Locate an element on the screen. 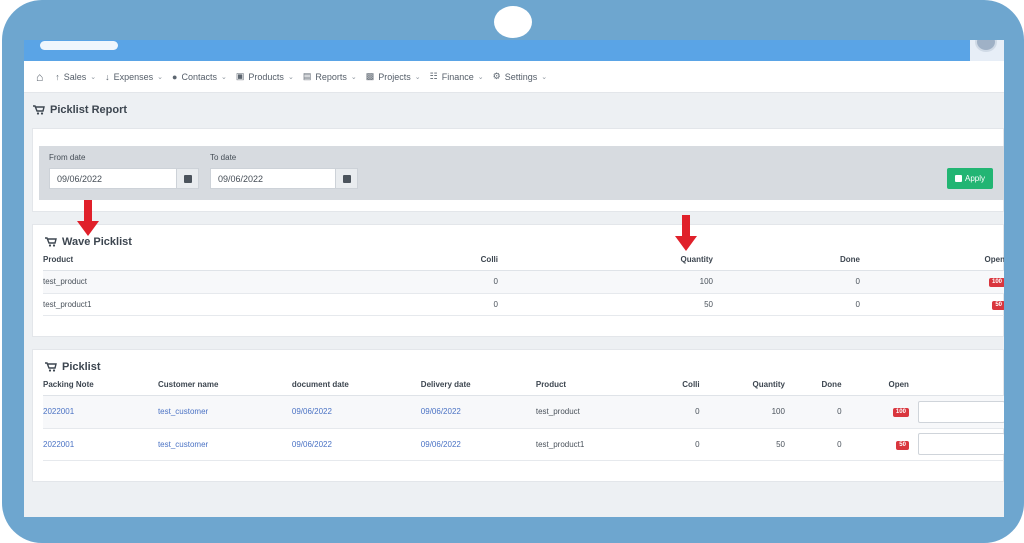  nav-products: ▣ Products ⌄ is located at coordinates (265, 76).